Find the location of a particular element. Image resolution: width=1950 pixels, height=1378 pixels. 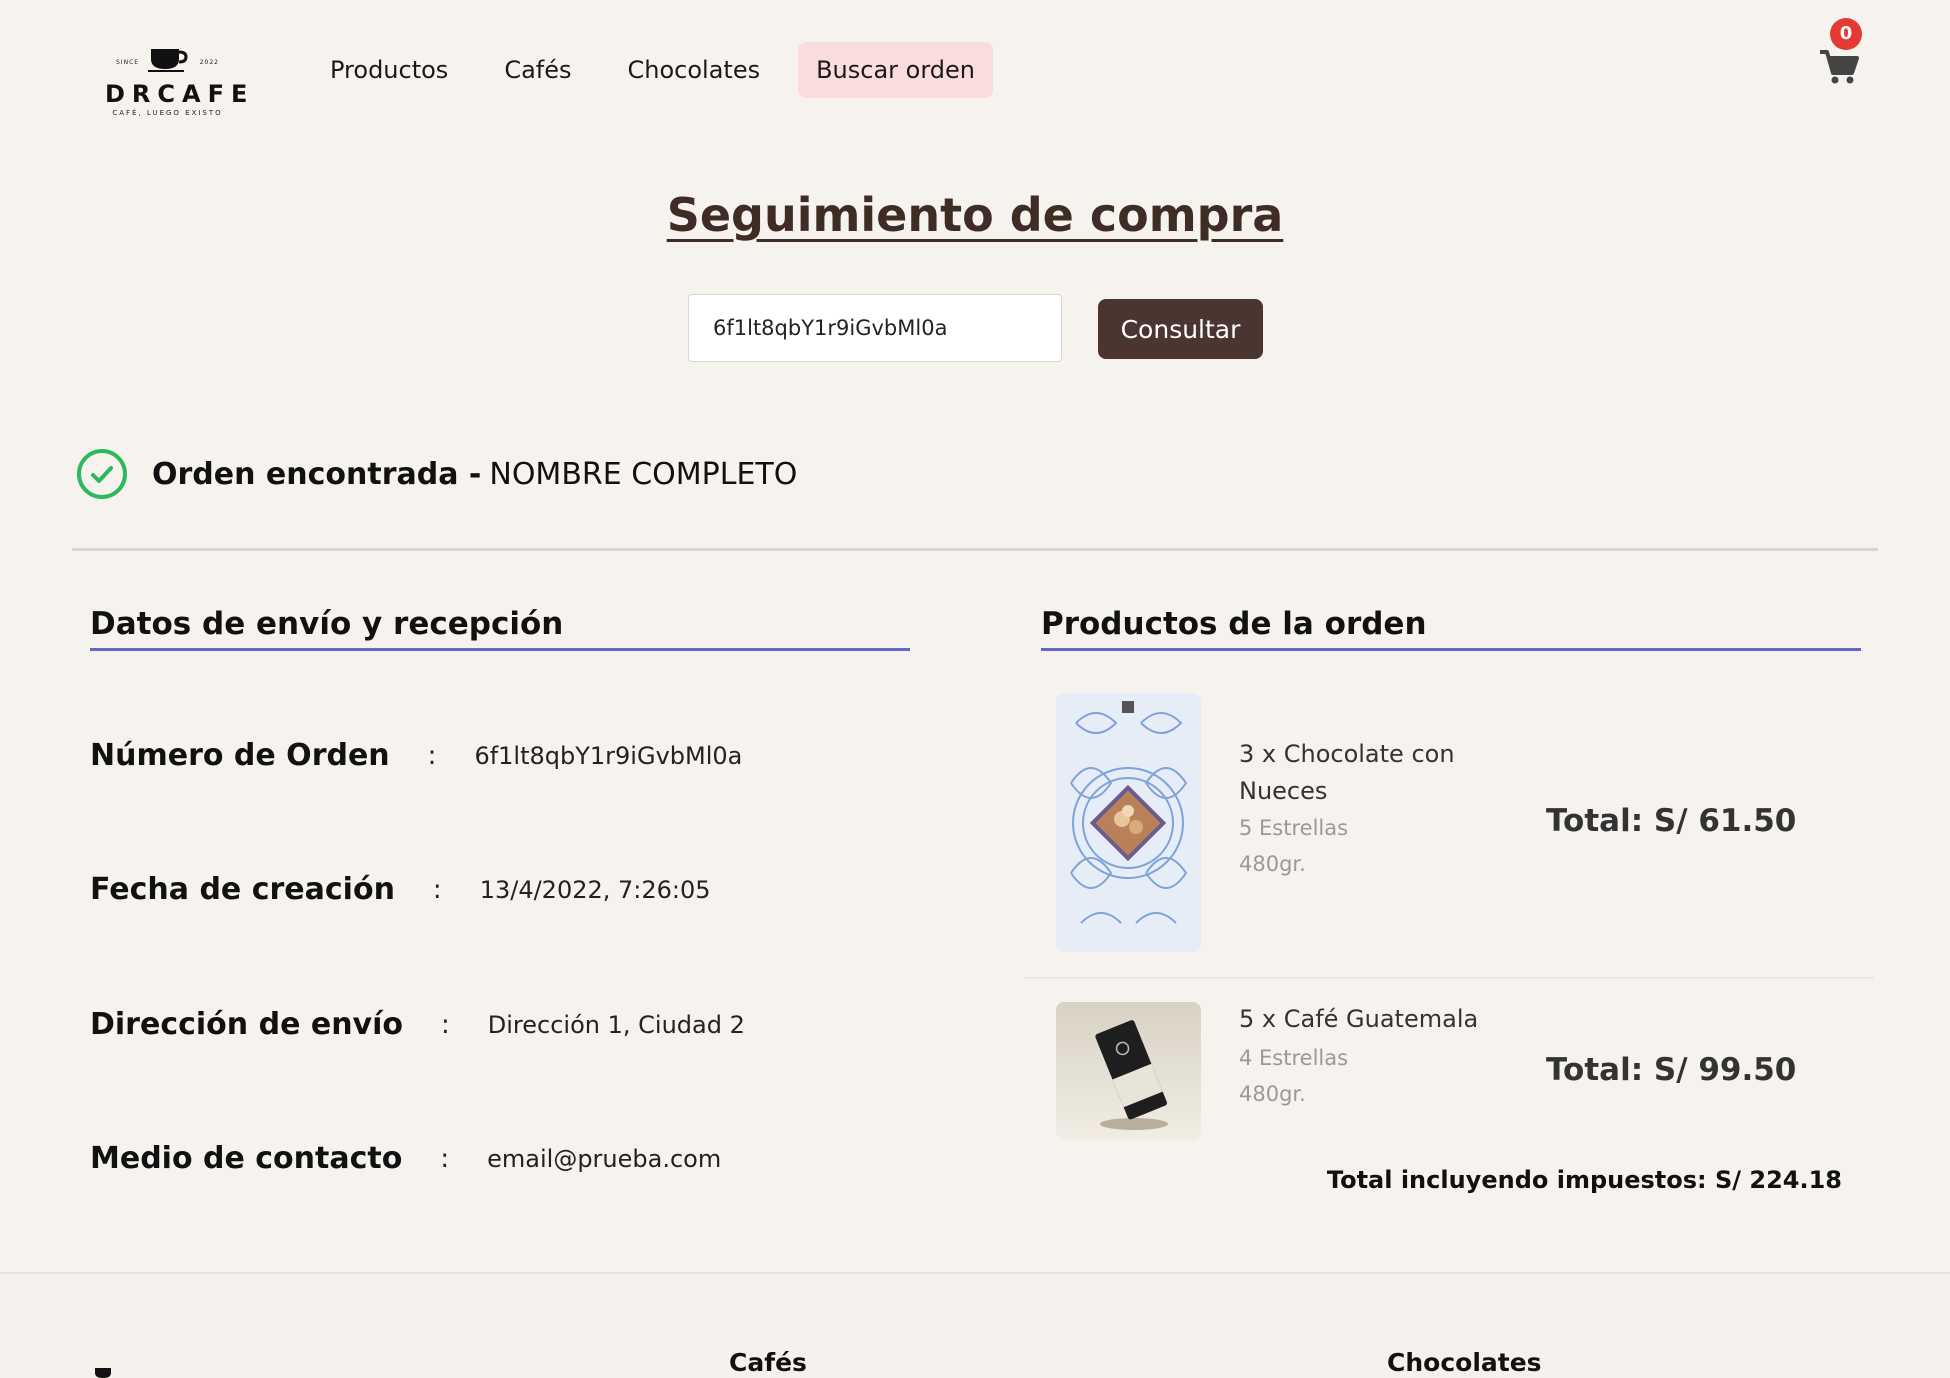

site-footer: Cafés Chocolates is located at coordinates (975, 1325).